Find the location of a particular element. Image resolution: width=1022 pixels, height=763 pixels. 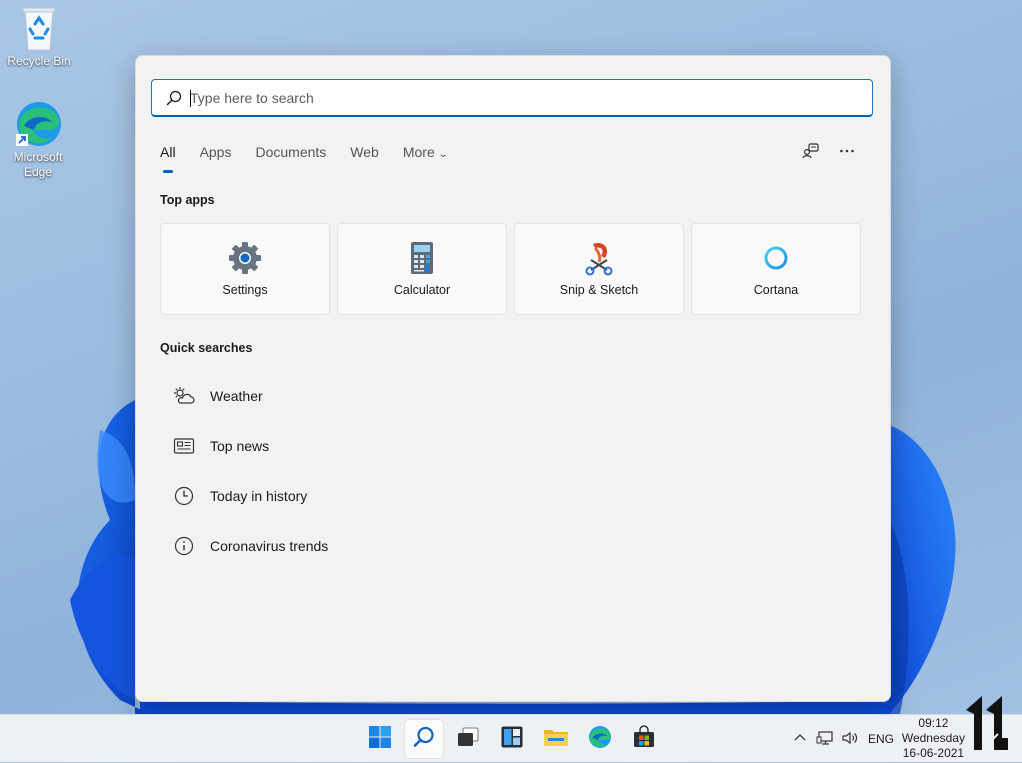

clock-icon is located at coordinates (184, 496).